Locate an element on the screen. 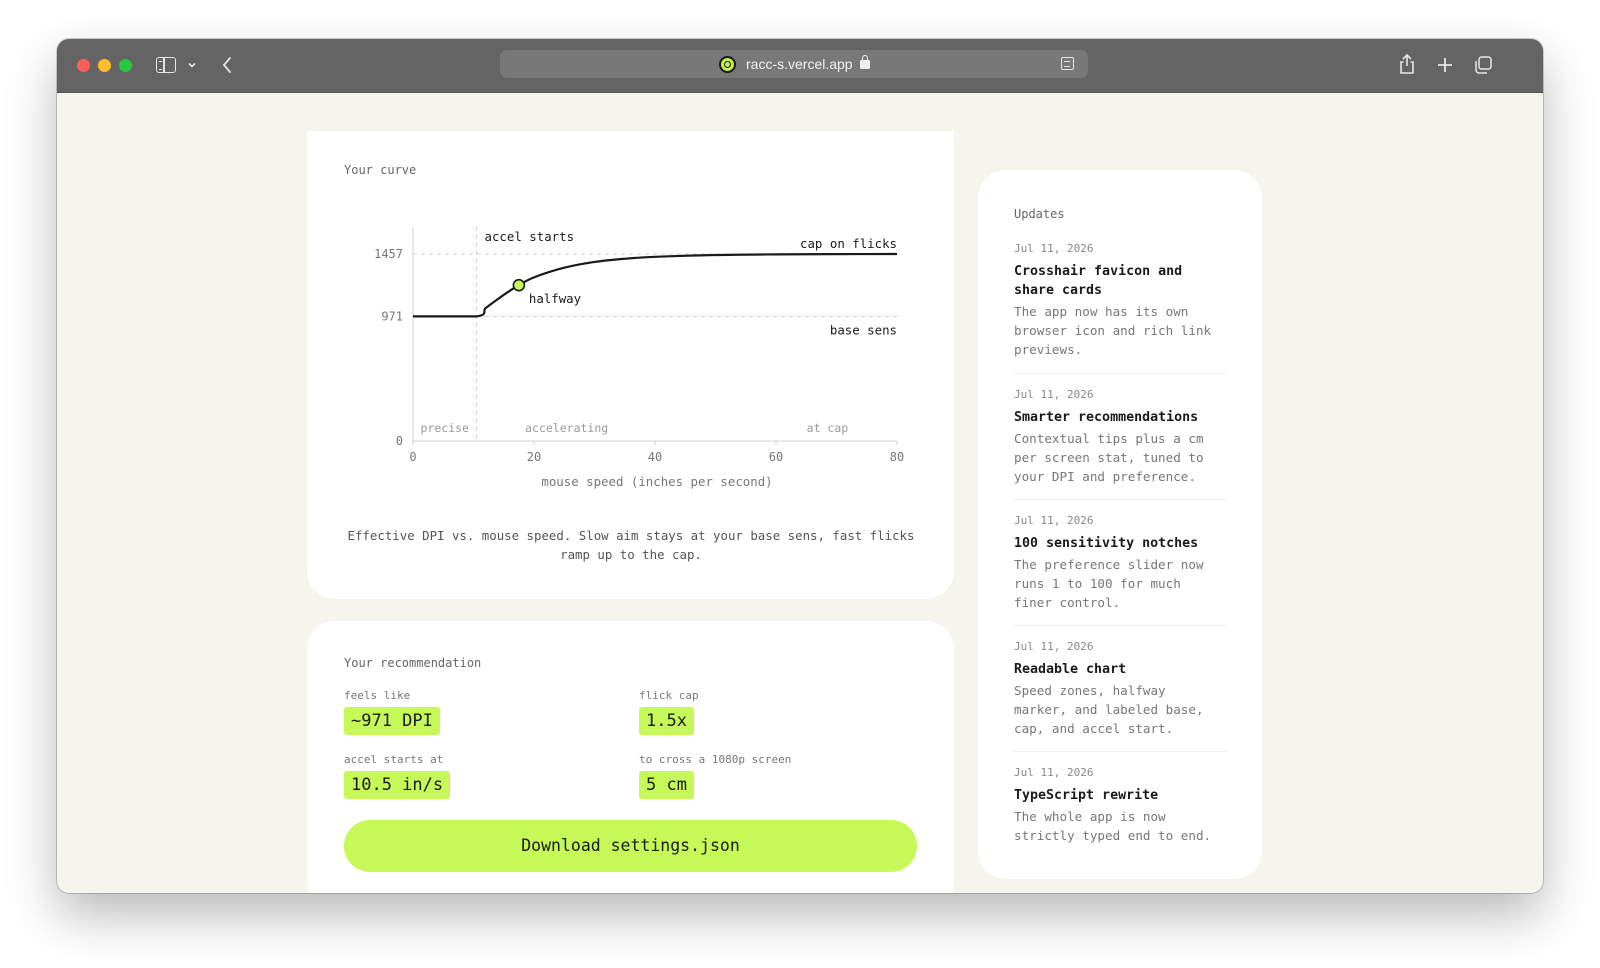 This screenshot has height=968, width=1600. tab-overview-icon is located at coordinates (1483, 65).